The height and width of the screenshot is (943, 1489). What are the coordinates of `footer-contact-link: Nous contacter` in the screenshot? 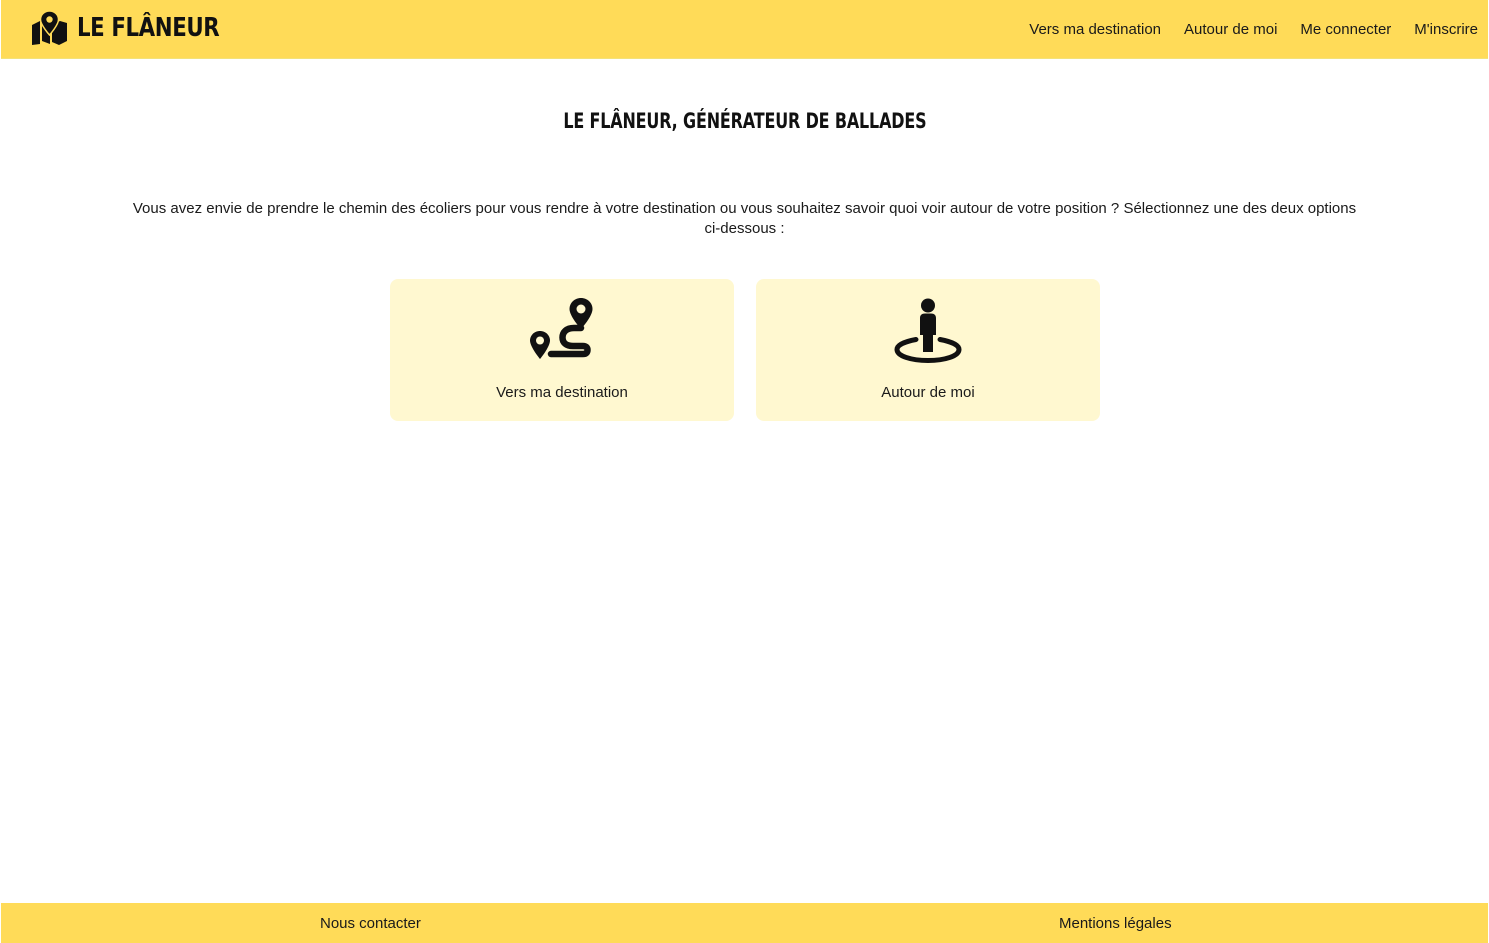 It's located at (370, 924).